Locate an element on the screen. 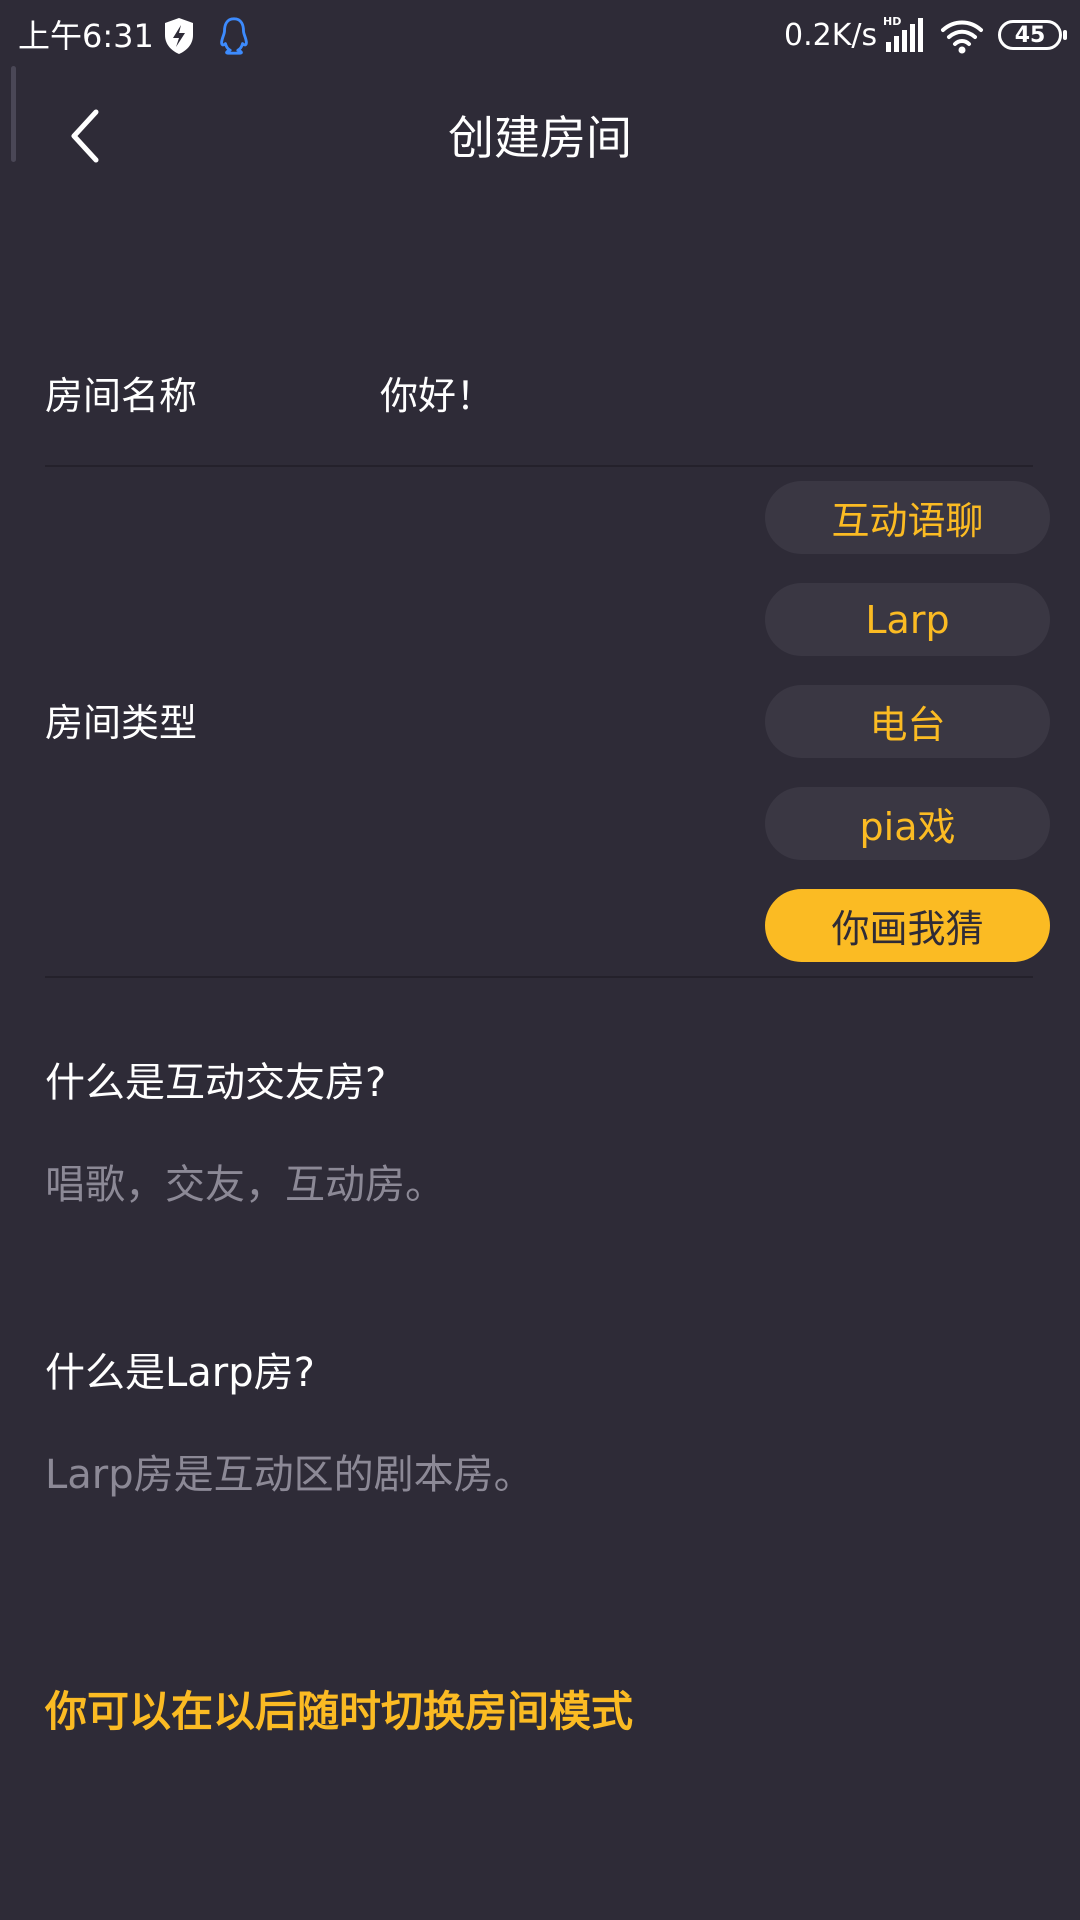 The height and width of the screenshot is (1920, 1080). page-title: 创建房间 is located at coordinates (540, 138).